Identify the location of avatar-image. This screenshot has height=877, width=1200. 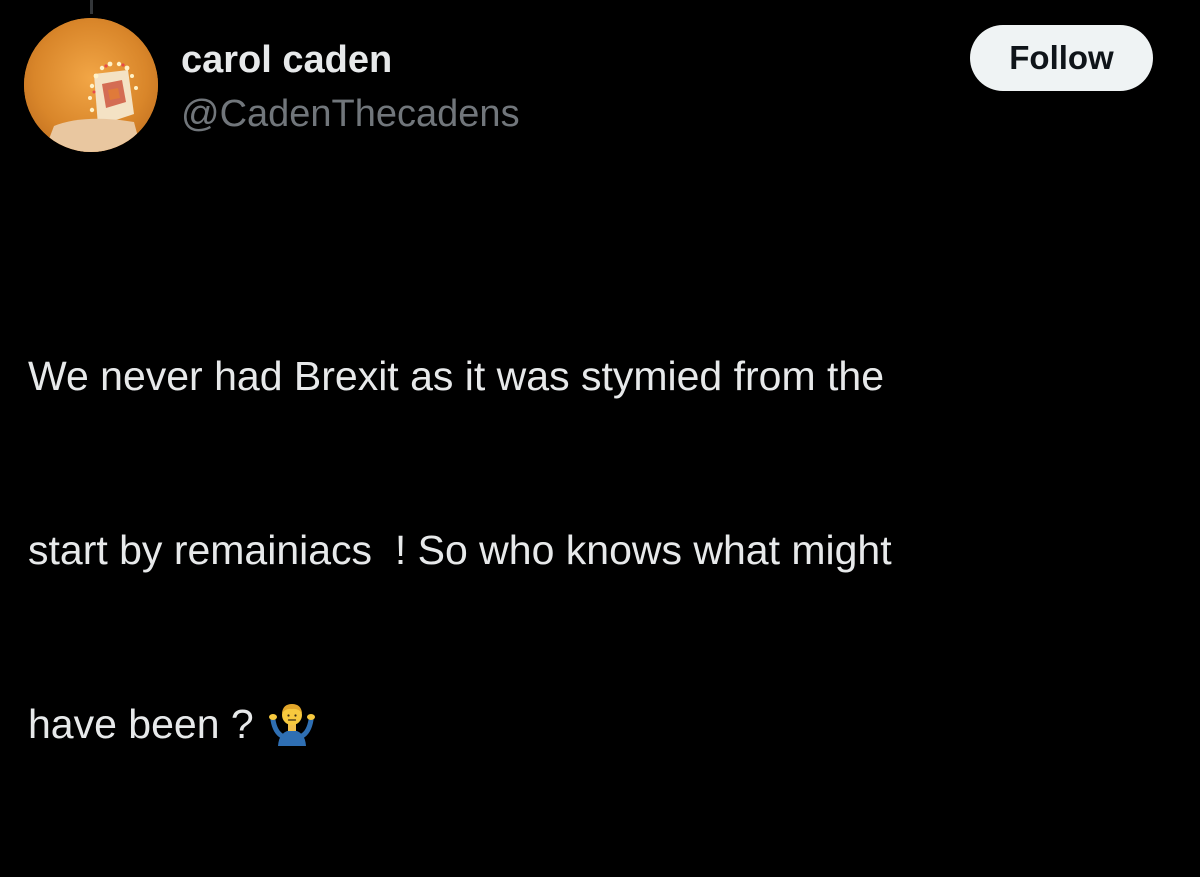
(91, 85).